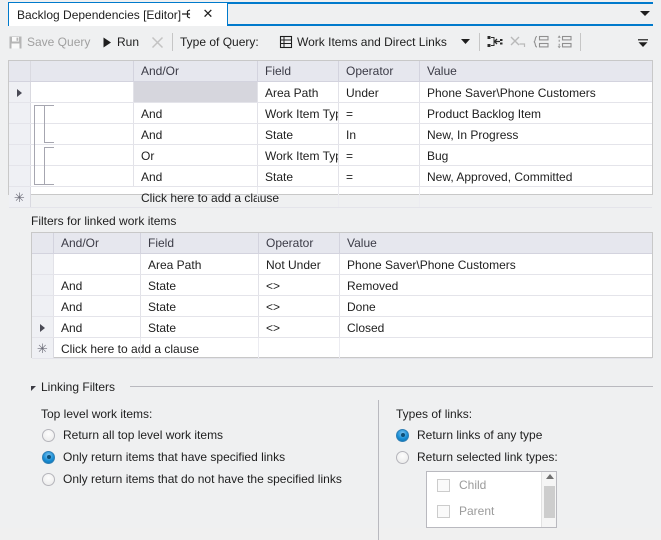 The image size is (661, 540). Describe the element at coordinates (132, 435) in the screenshot. I see `radio-return-all-top-level: Return all top level work items` at that location.